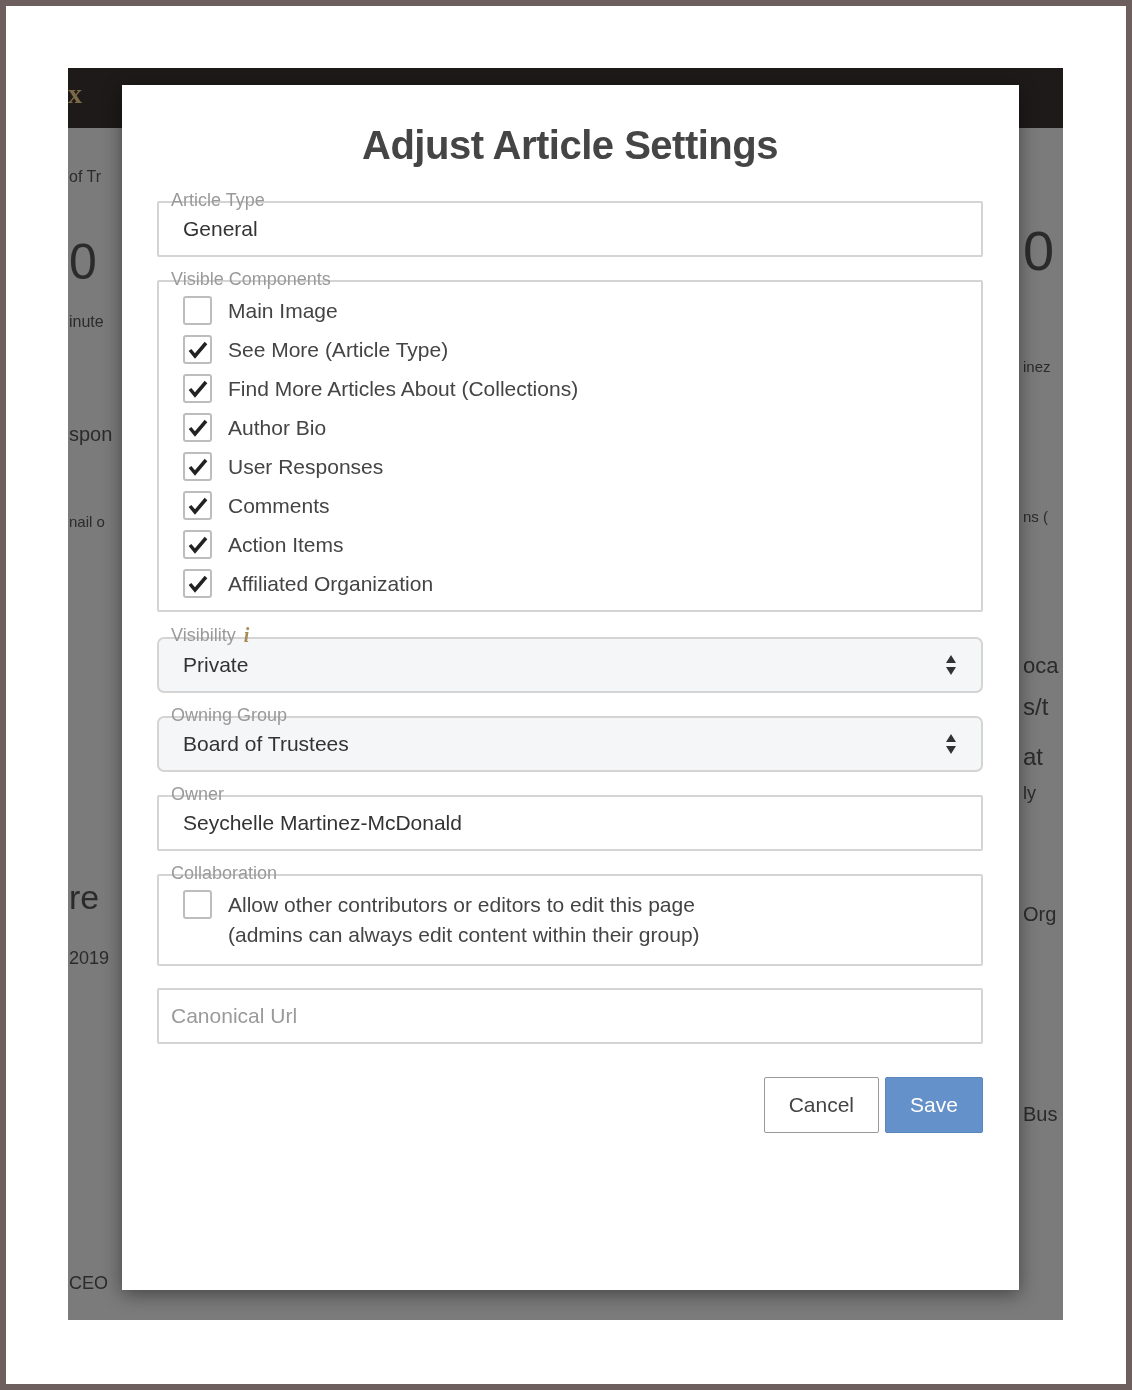  Describe the element at coordinates (279, 505) in the screenshot. I see `checkbox-label: Comments` at that location.